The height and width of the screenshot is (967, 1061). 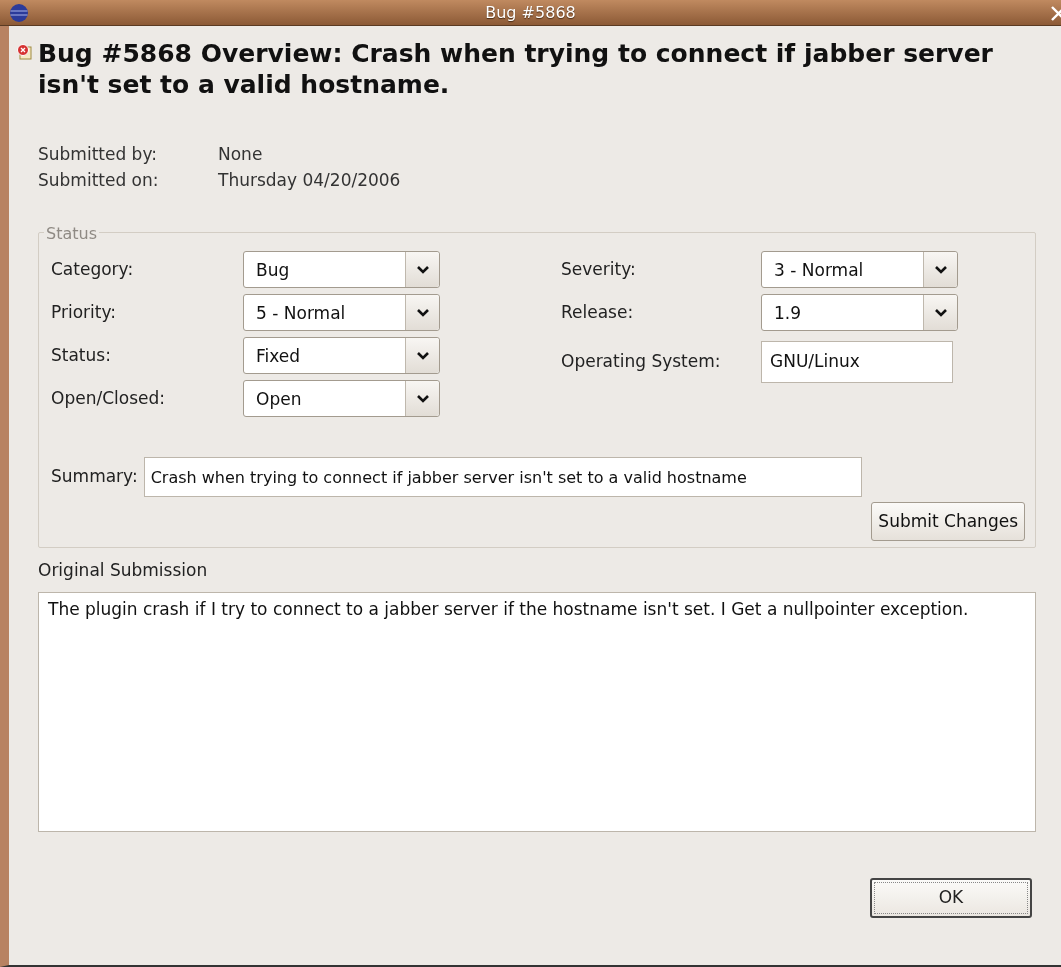 What do you see at coordinates (1055, 13) in the screenshot?
I see `close-icon` at bounding box center [1055, 13].